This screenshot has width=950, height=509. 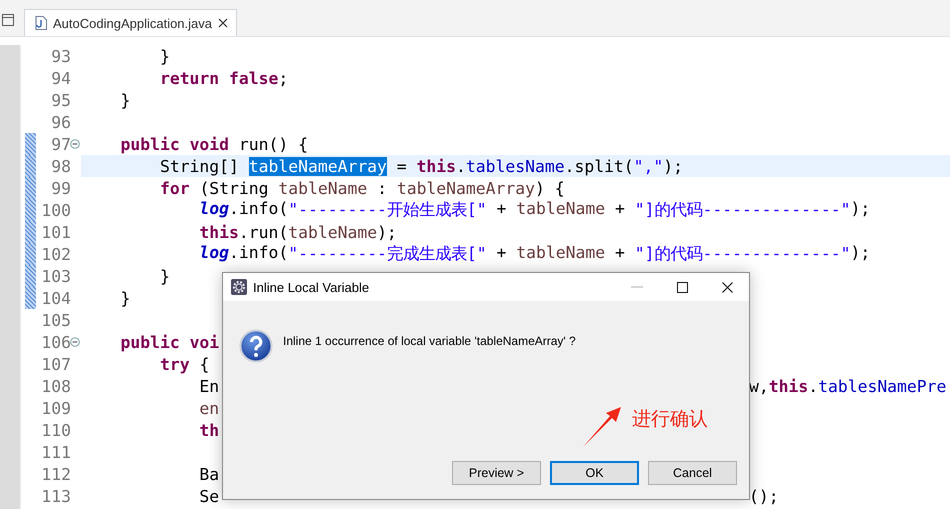 I want to click on code-text: "---------完成生成表[", so click(x=387, y=254).